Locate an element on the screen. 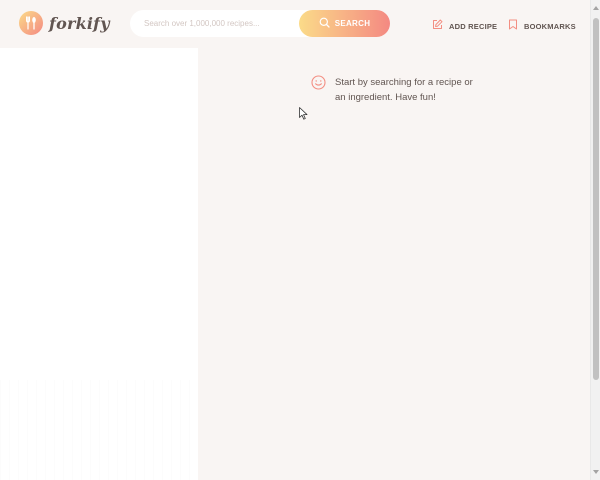 The image size is (600, 480). search-button-label: SEARCH is located at coordinates (352, 23).